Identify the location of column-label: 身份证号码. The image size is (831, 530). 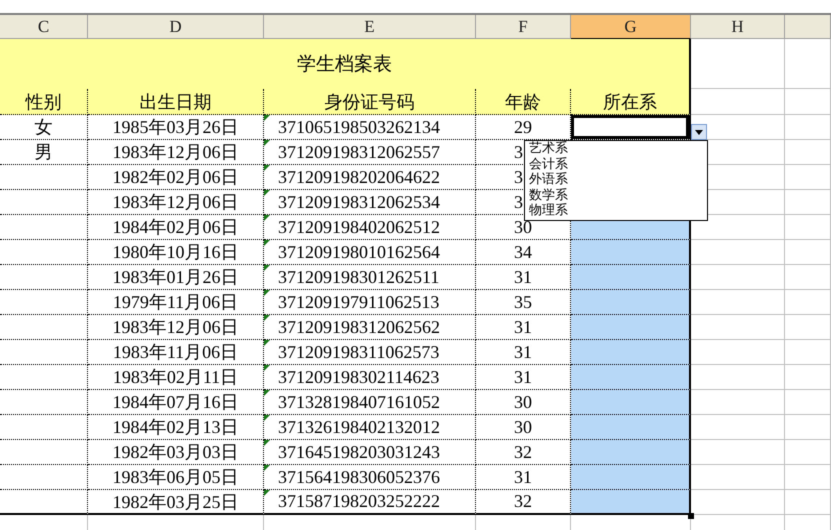
(370, 102).